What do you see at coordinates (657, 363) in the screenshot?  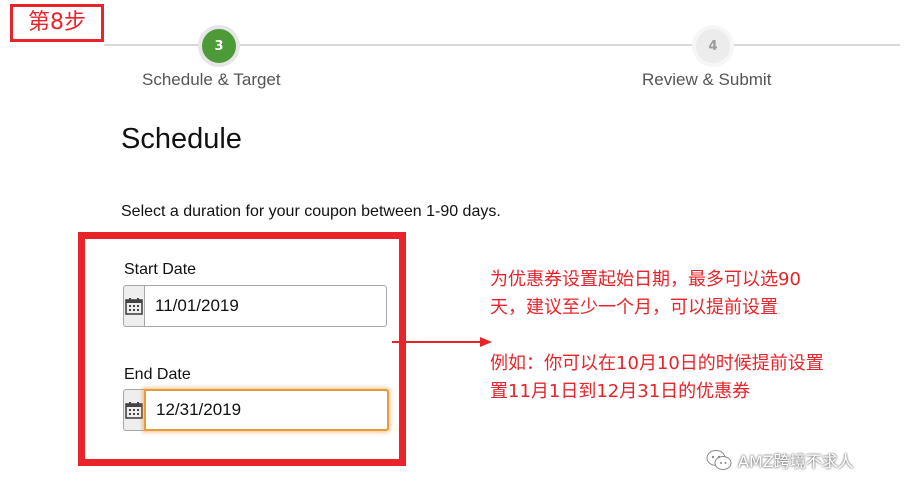 I see `annotation-line-3: 例如：你可以在10月10日的时候提前设置` at bounding box center [657, 363].